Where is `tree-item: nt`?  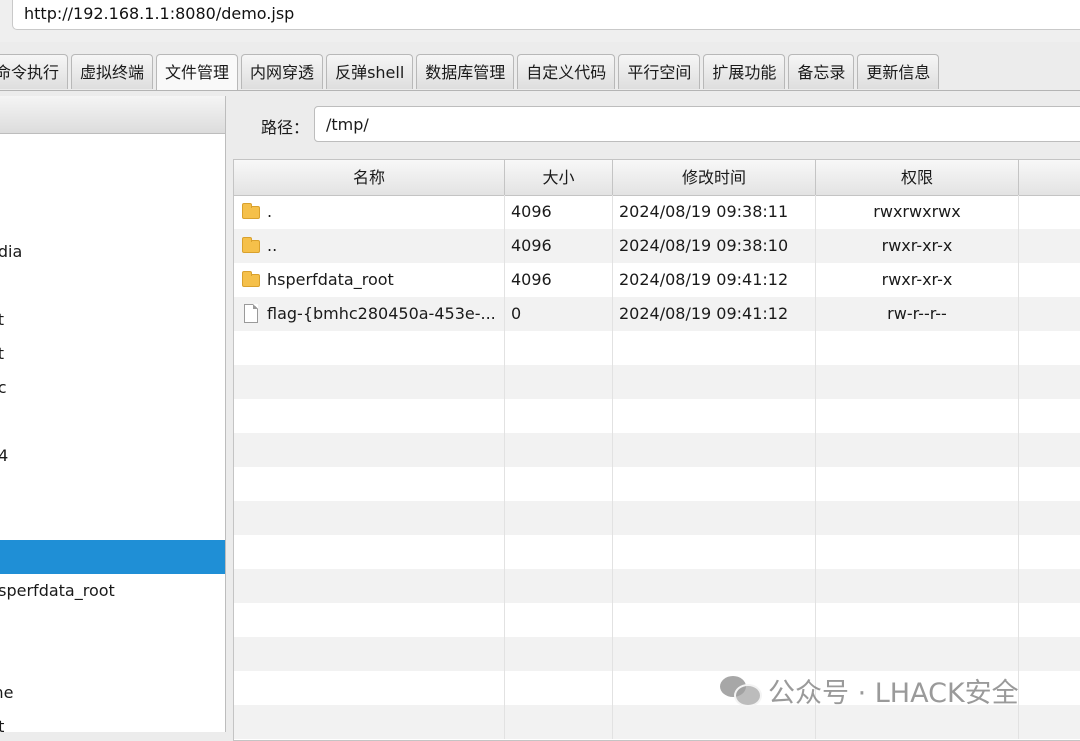
tree-item: nt is located at coordinates (112, 721).